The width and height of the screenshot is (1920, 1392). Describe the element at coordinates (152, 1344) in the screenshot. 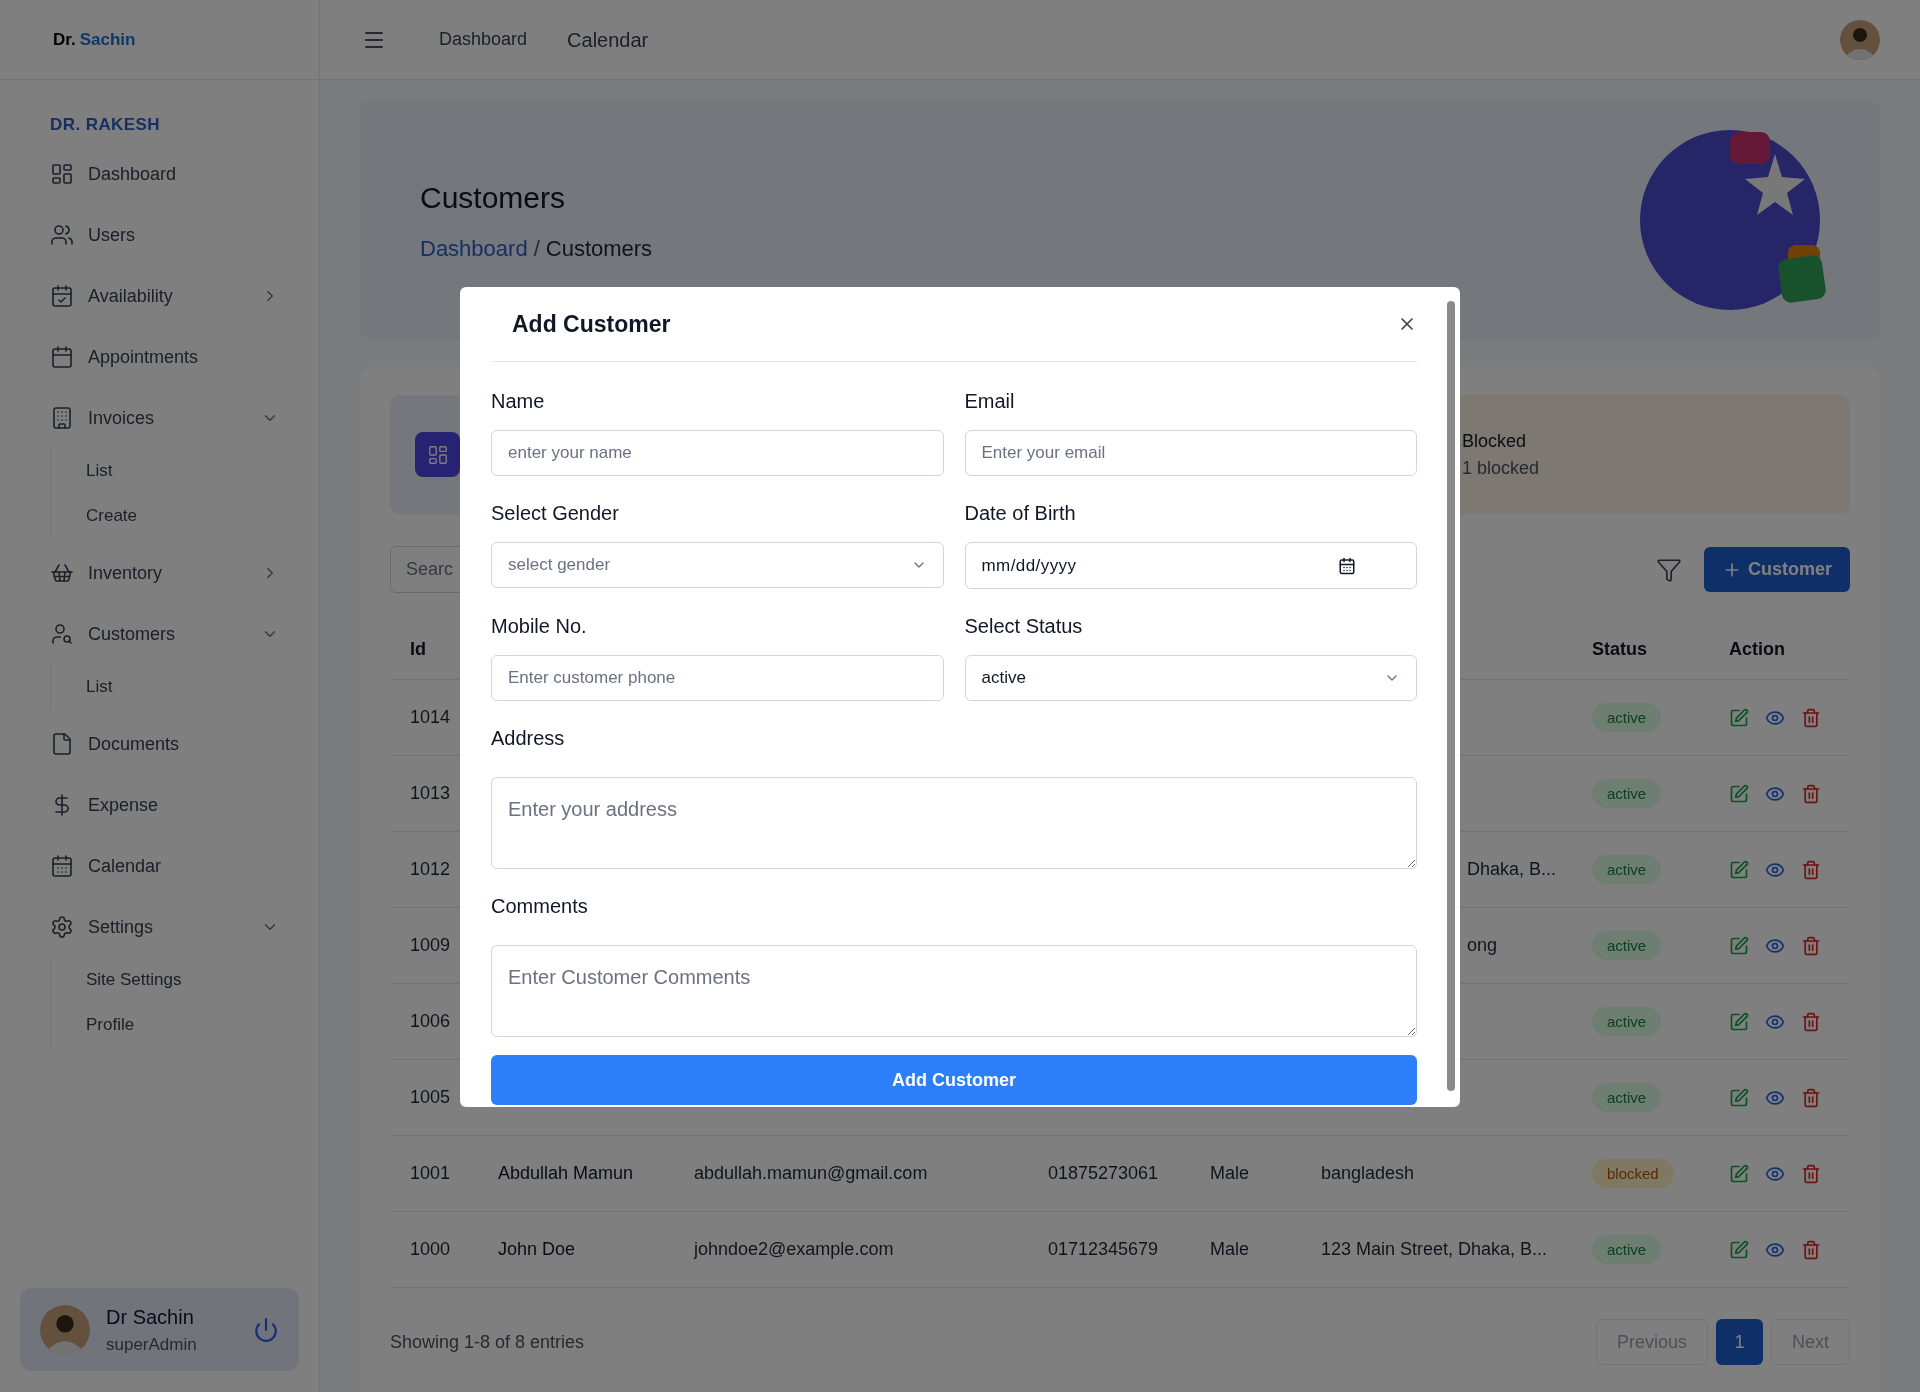

I see `user-role: superAdmin` at that location.